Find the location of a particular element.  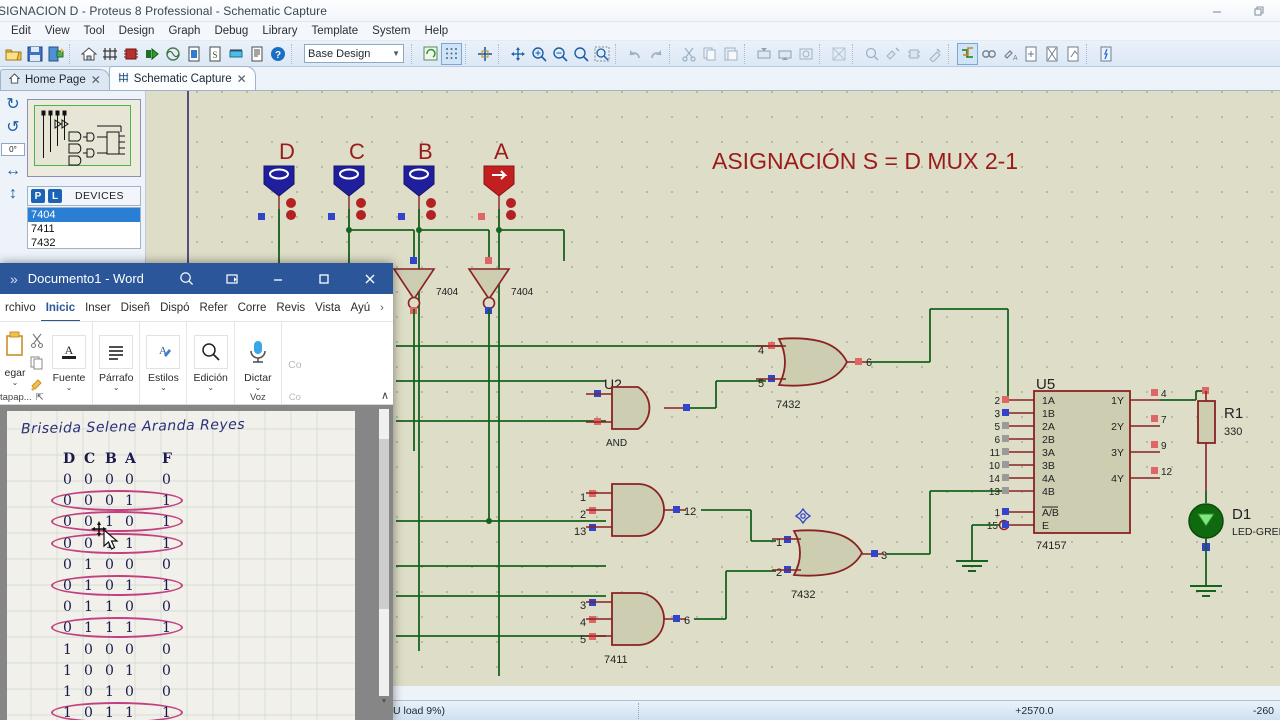

tab-overflow-chevron: › is located at coordinates (382, 307).